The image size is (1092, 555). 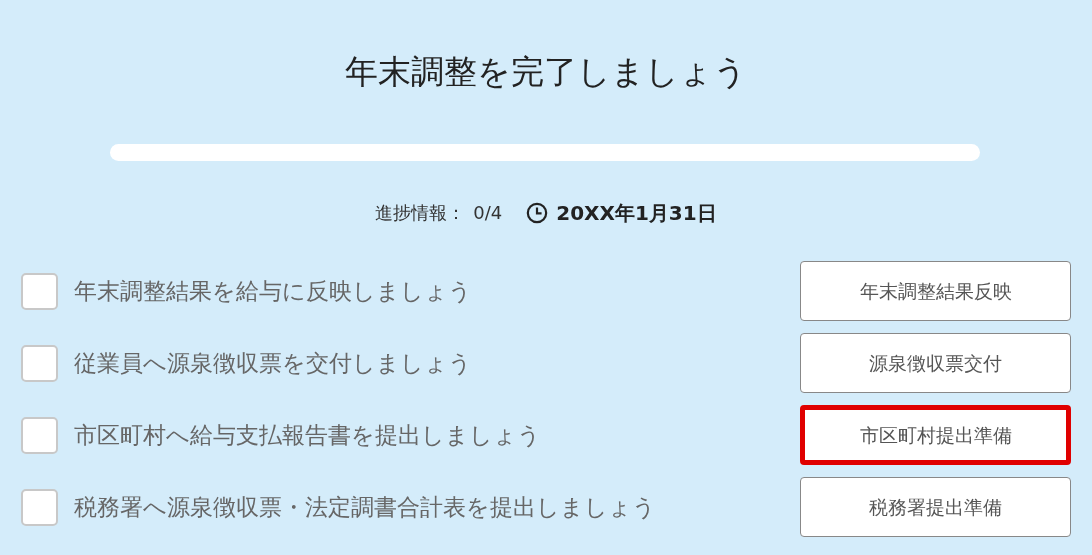 What do you see at coordinates (420, 213) in the screenshot?
I see `progress-label: 進捗情報：` at bounding box center [420, 213].